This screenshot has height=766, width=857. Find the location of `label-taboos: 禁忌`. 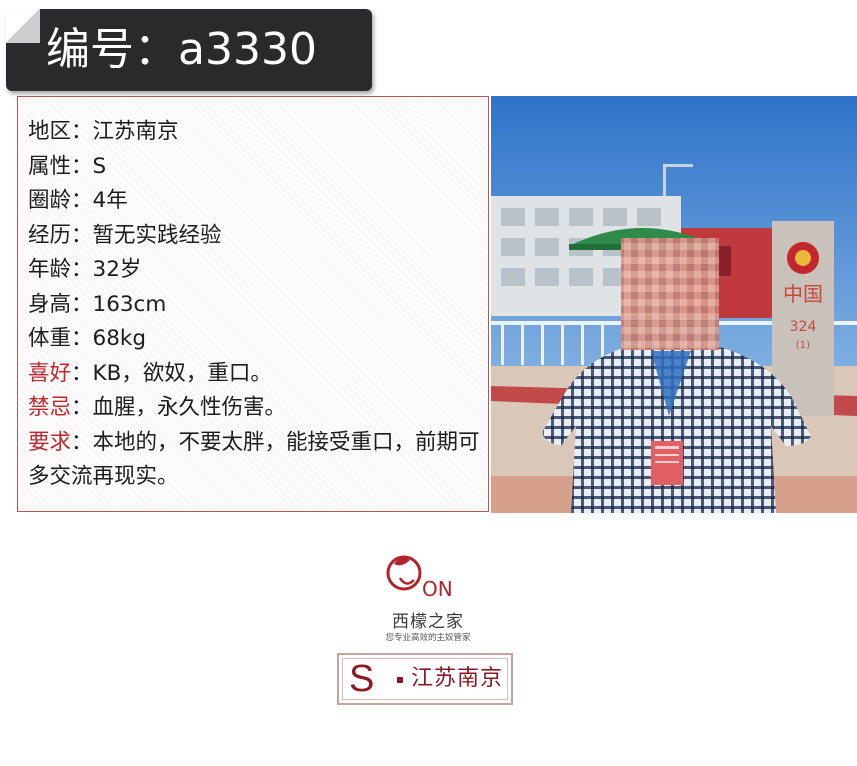

label-taboos: 禁忌 is located at coordinates (50, 407).